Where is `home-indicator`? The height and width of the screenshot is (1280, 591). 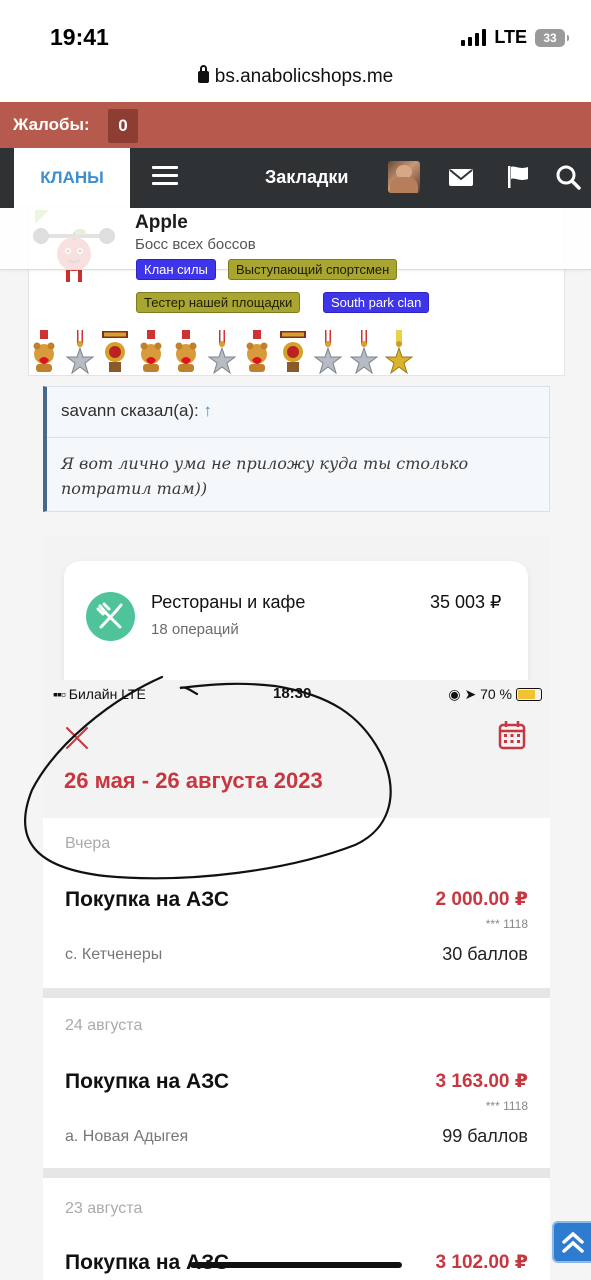 home-indicator is located at coordinates (296, 1265).